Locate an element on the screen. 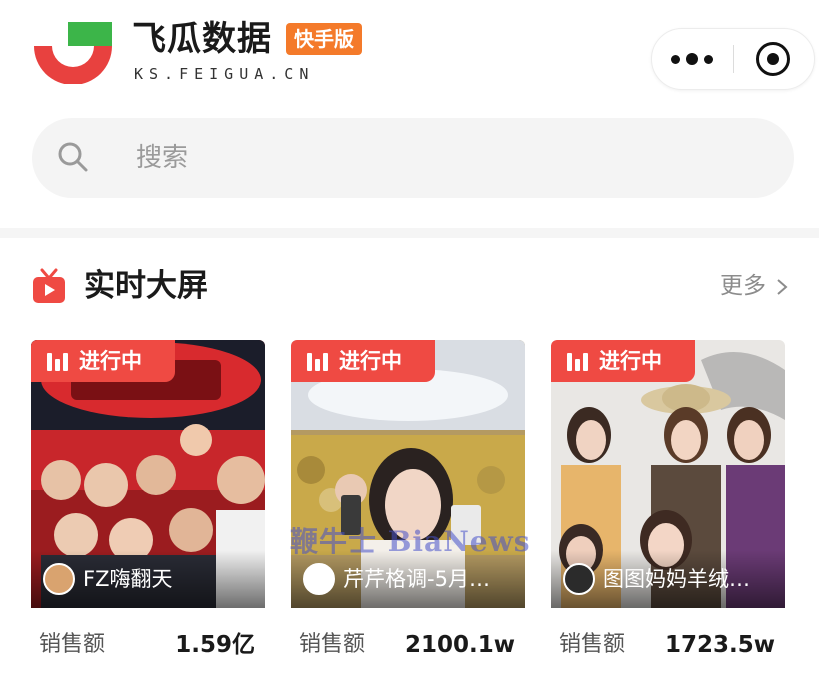 The width and height of the screenshot is (819, 676). sales-stat: 销售额 2100.1w is located at coordinates (408, 646).